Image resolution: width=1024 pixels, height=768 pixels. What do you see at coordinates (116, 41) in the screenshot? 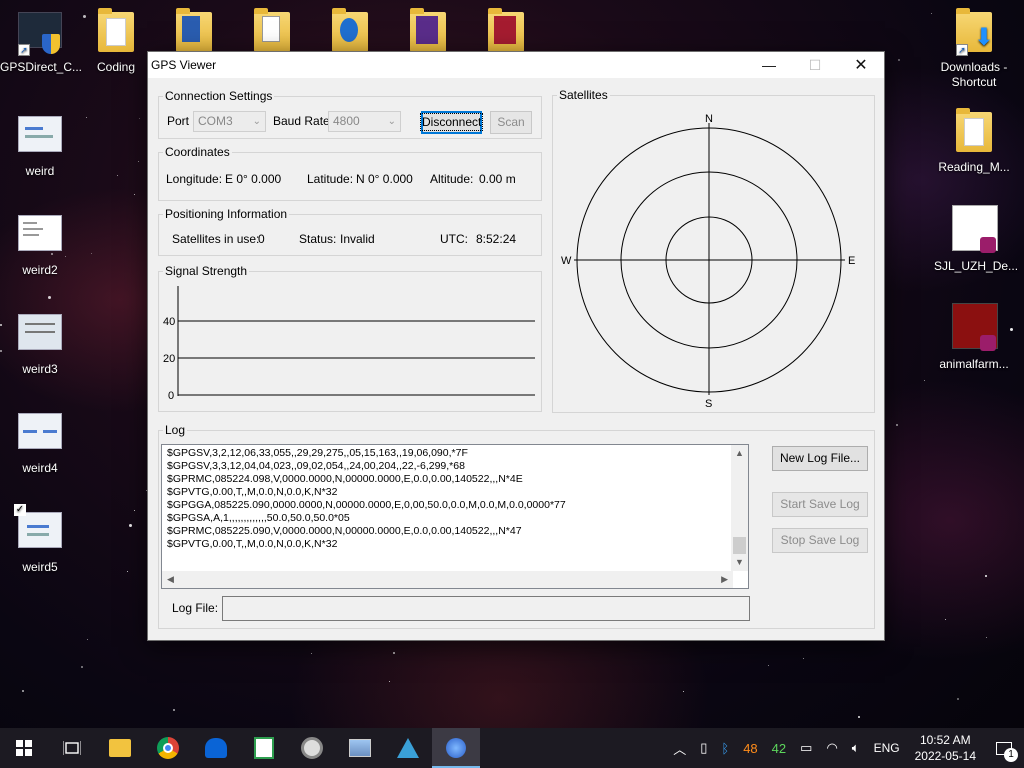
I see `desktop-icon-coding: Coding` at bounding box center [116, 41].